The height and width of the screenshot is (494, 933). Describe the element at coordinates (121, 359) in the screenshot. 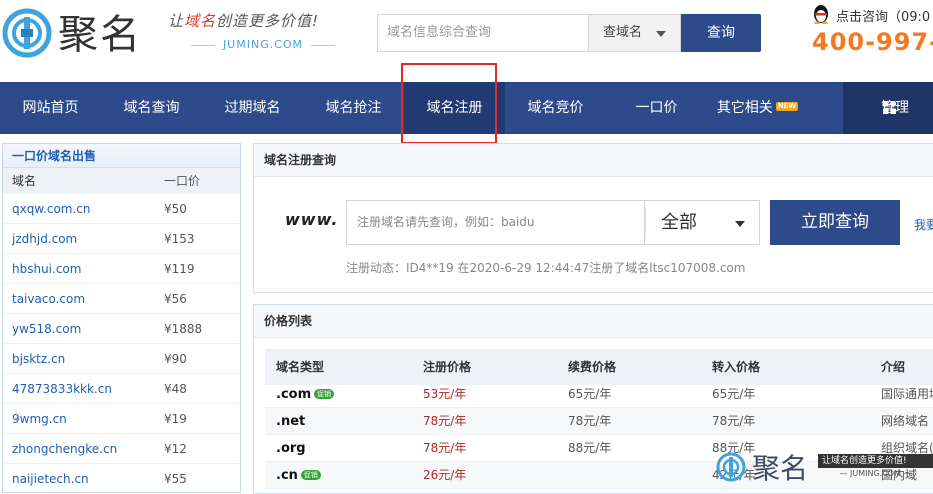

I see `list-item: bjsktz.cn ¥90` at that location.